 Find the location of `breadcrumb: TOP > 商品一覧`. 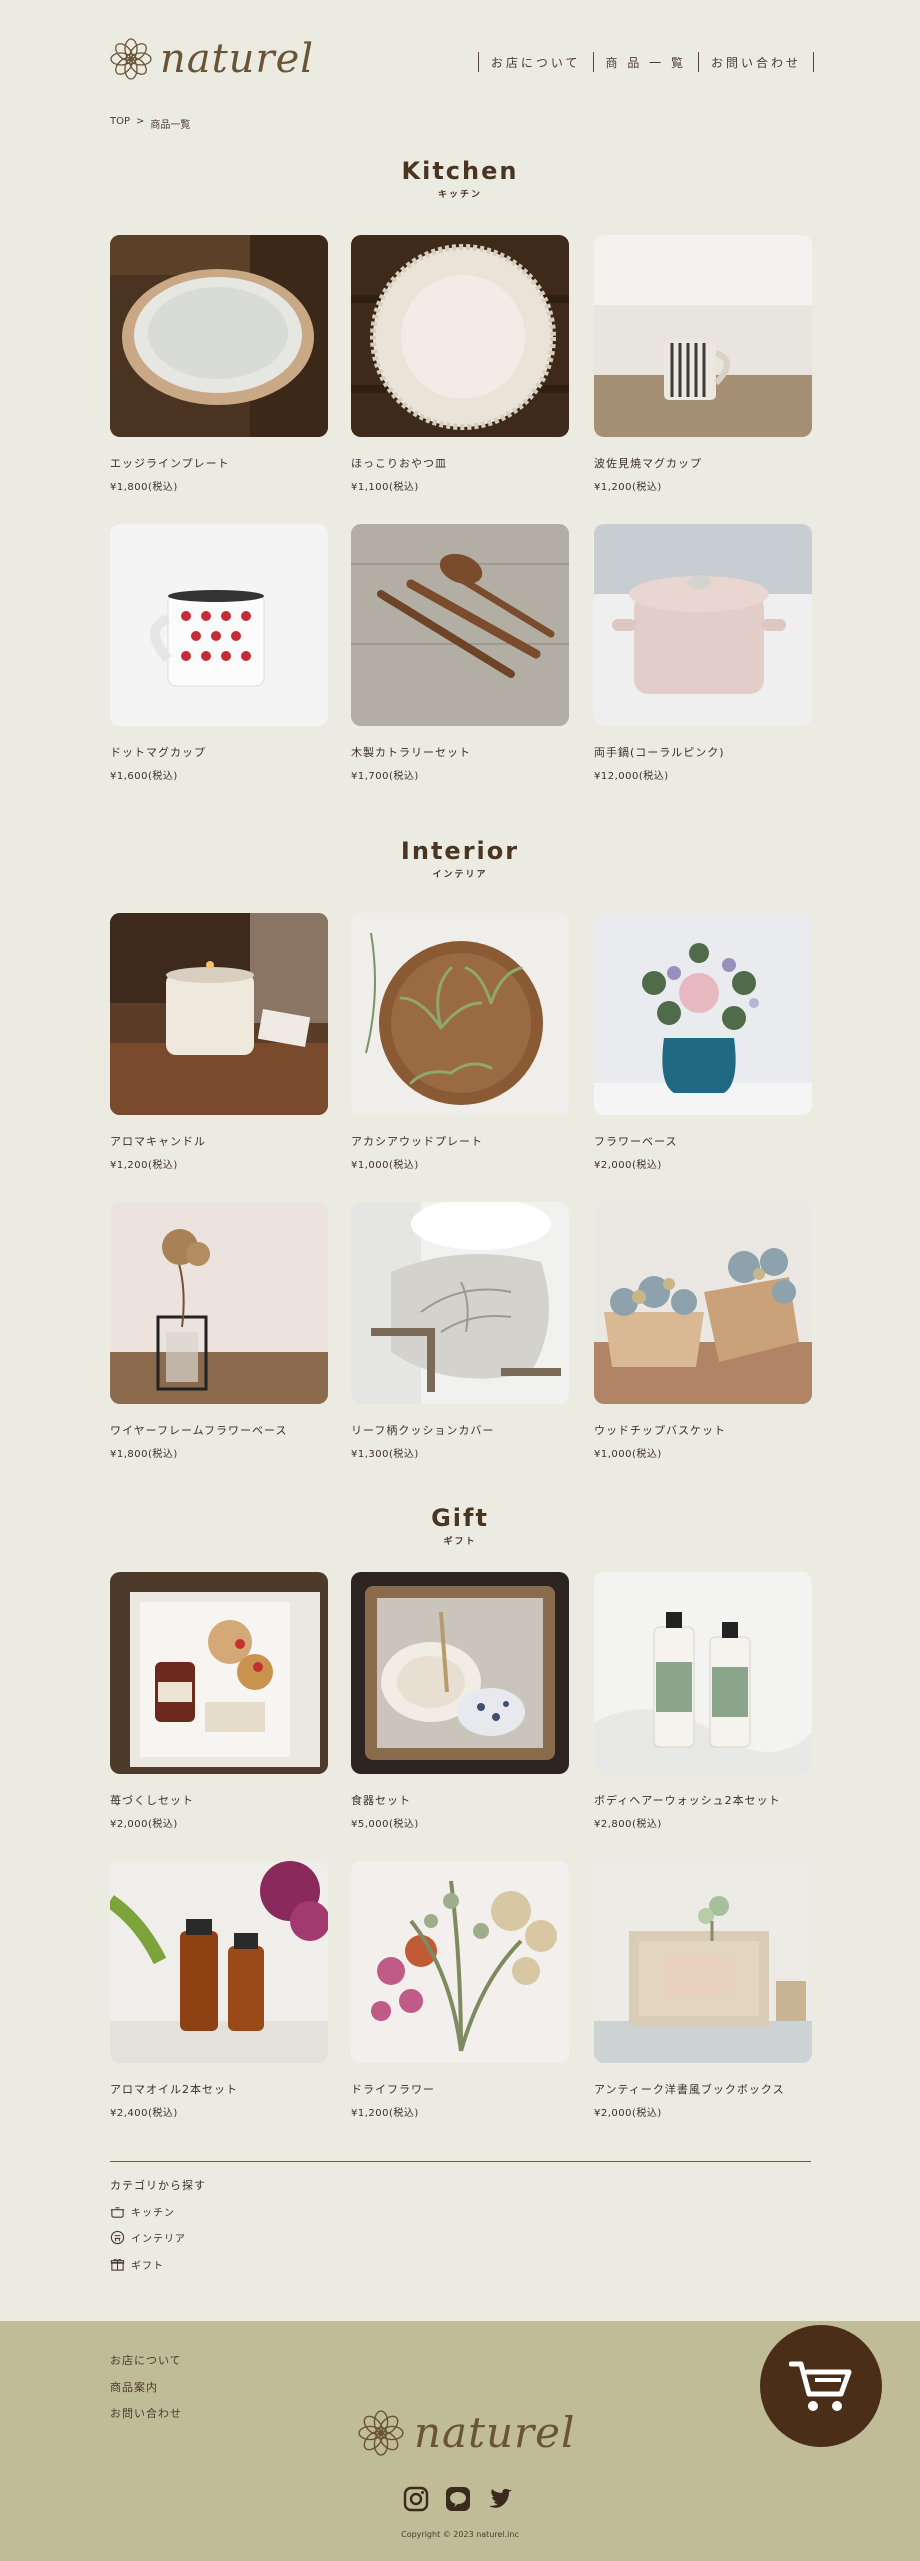

breadcrumb: TOP > 商品一覧 is located at coordinates (150, 123).